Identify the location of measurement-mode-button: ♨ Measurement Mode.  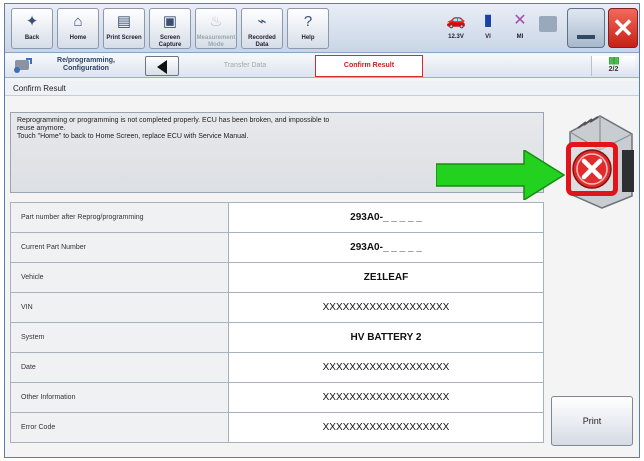
(216, 28).